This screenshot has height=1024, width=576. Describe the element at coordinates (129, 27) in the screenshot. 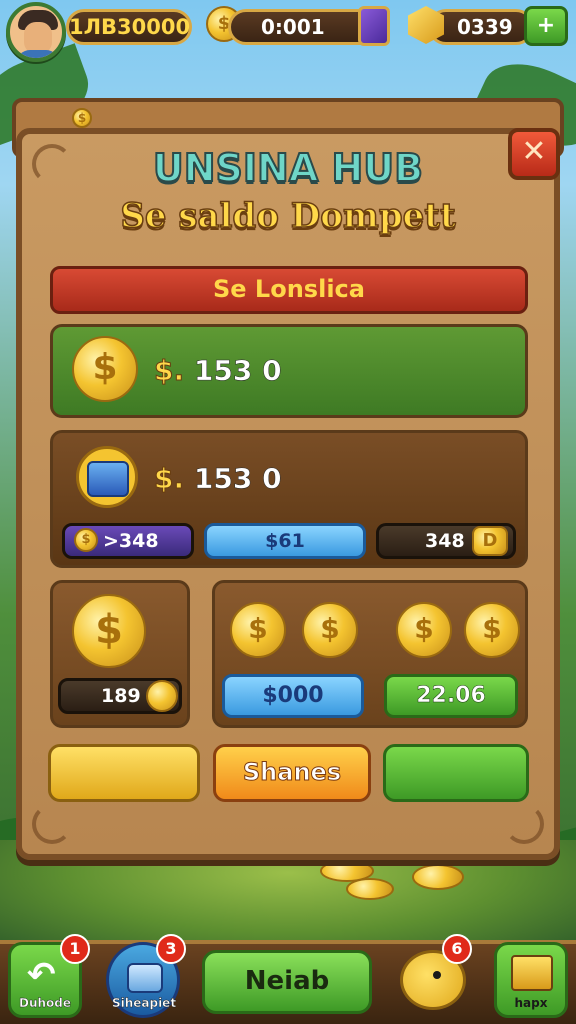

I see `player-currency-counter: 1ЛВ30000` at that location.